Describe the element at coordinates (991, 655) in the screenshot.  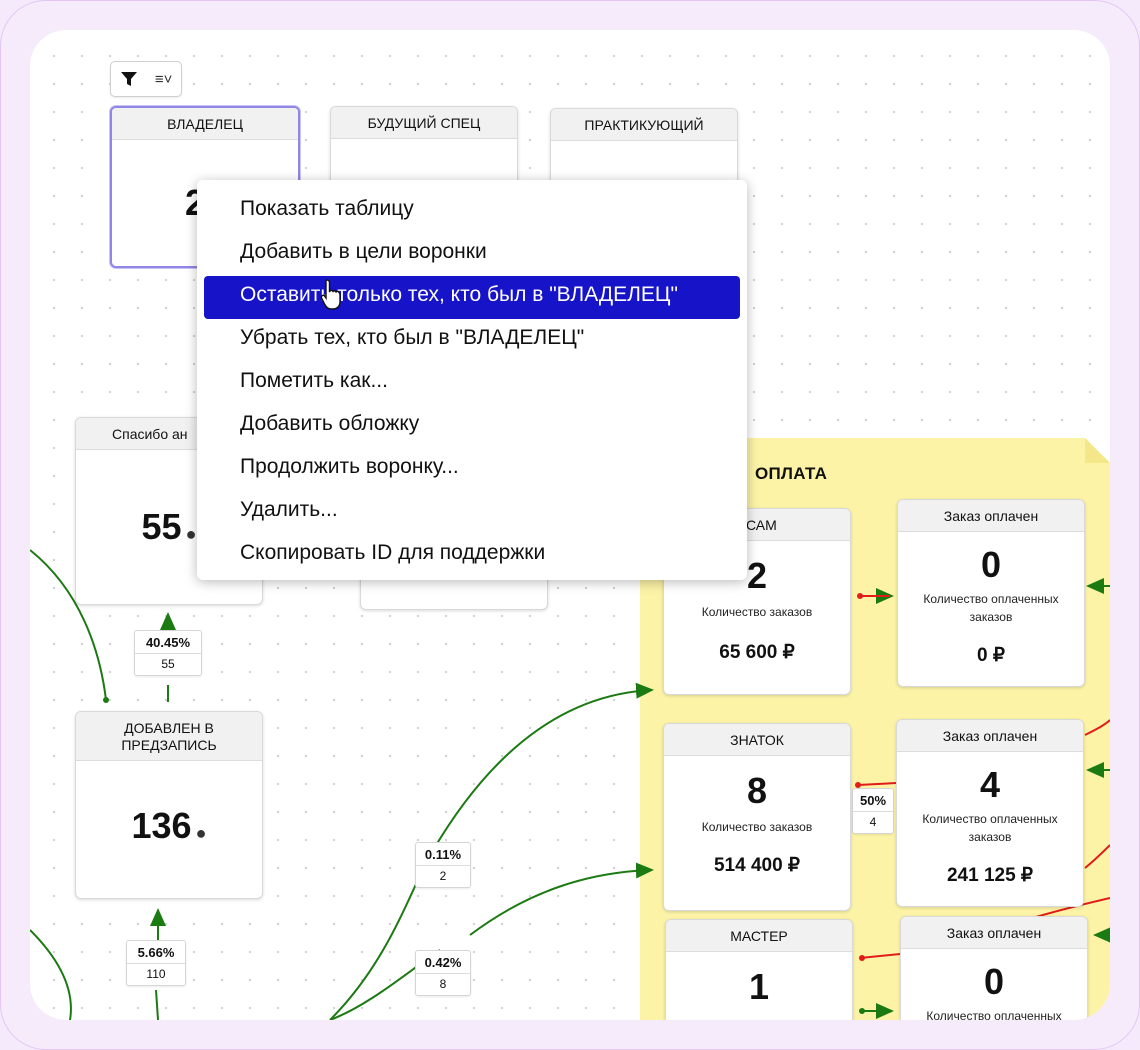
I see `node-revenue: 0 ₽` at that location.